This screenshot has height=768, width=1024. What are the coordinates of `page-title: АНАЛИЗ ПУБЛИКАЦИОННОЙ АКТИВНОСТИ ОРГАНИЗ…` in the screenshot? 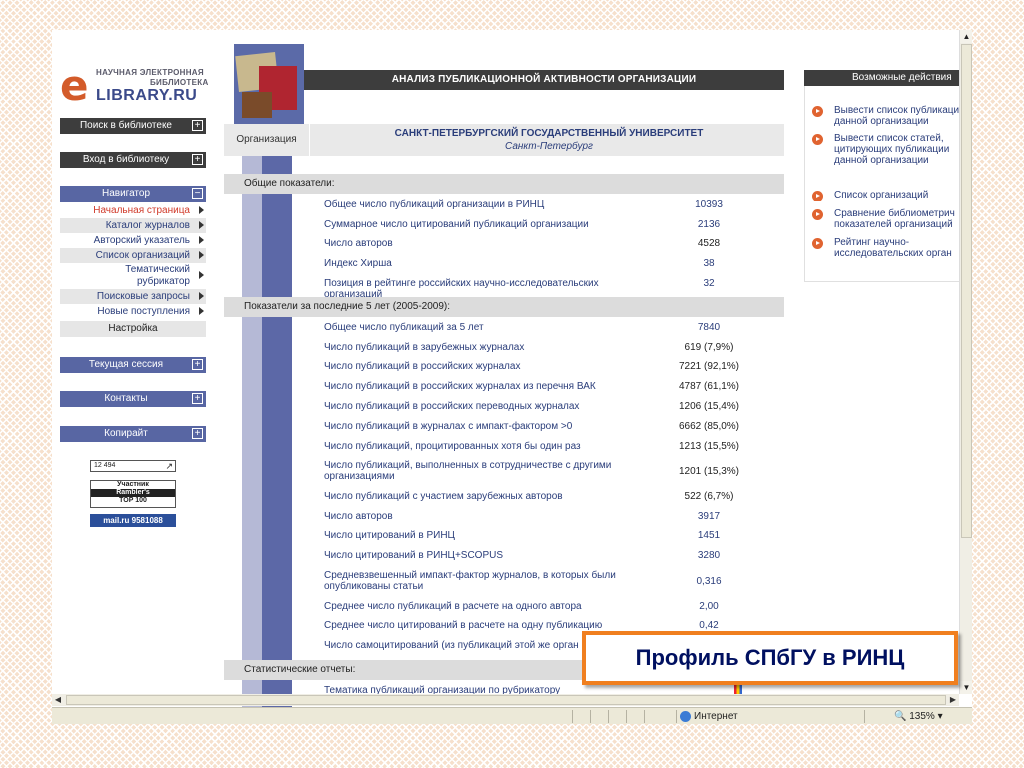 It's located at (544, 80).